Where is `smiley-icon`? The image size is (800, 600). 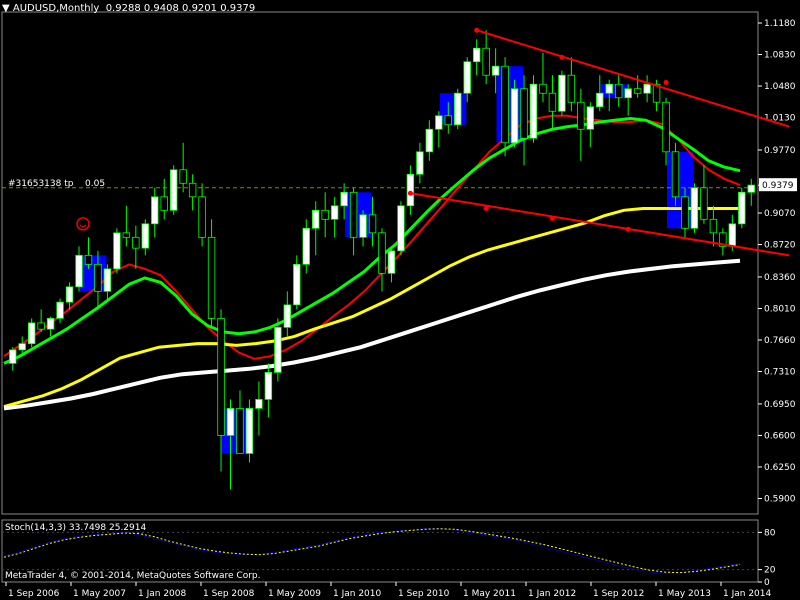
smiley-icon is located at coordinates (83, 224).